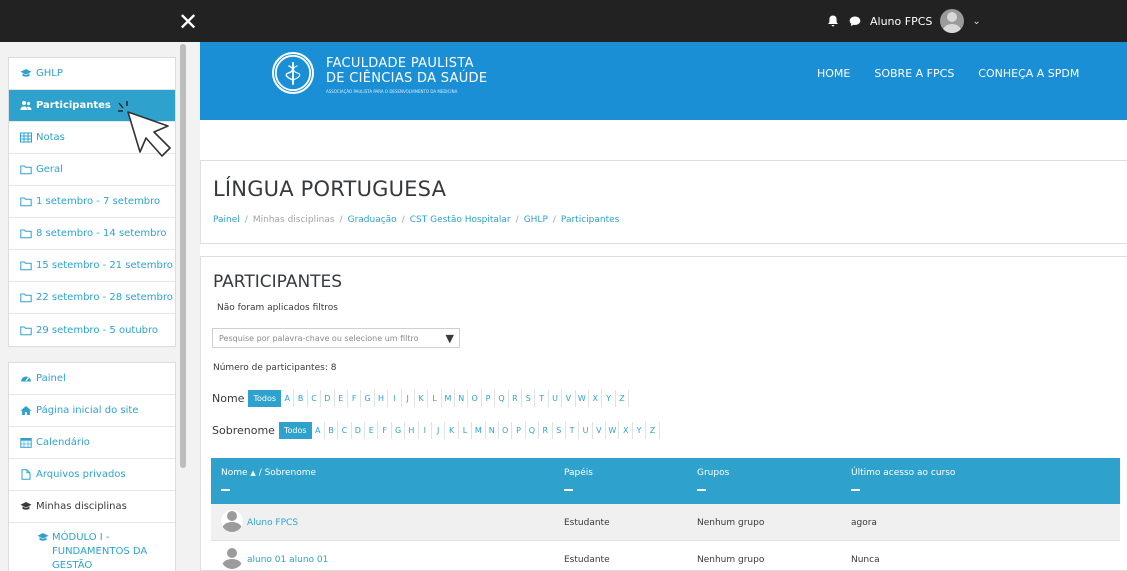  Describe the element at coordinates (426, 430) in the screenshot. I see `last-initial-letter: I` at that location.